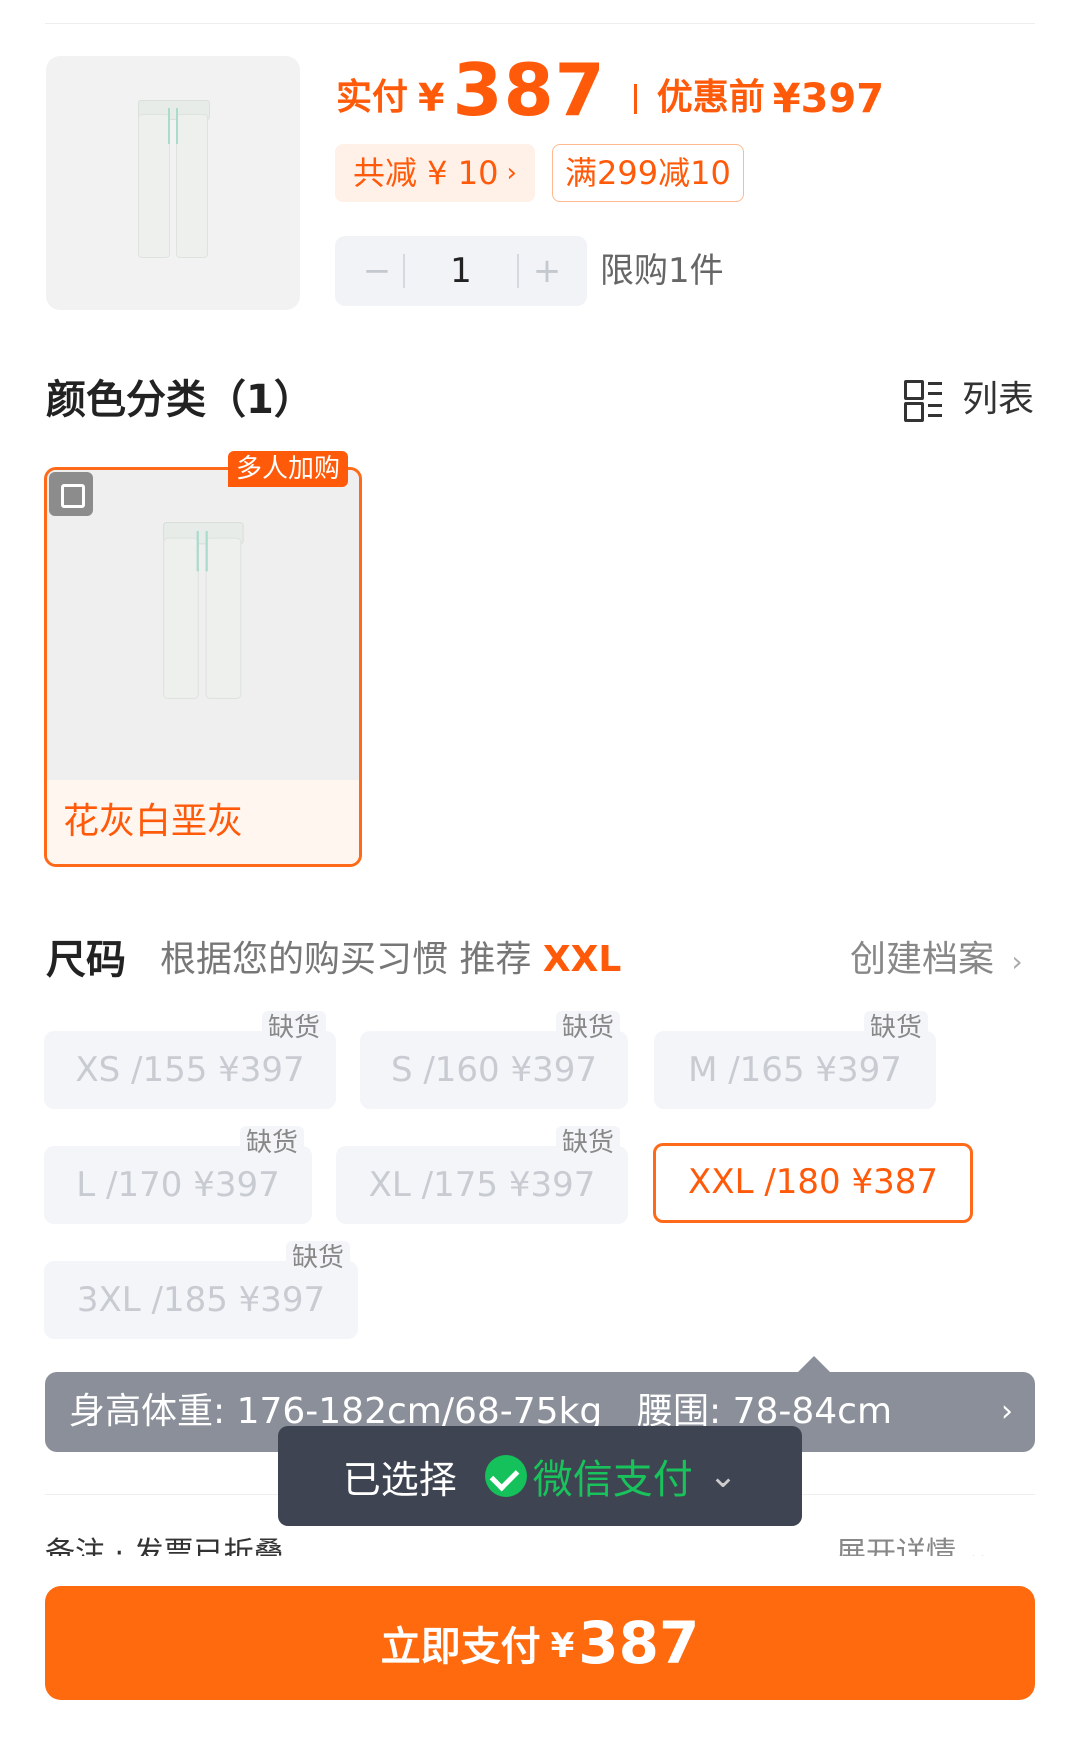 This screenshot has width=1080, height=1744. I want to click on total-discount-tag: 共减 ¥ 10 ›, so click(435, 173).